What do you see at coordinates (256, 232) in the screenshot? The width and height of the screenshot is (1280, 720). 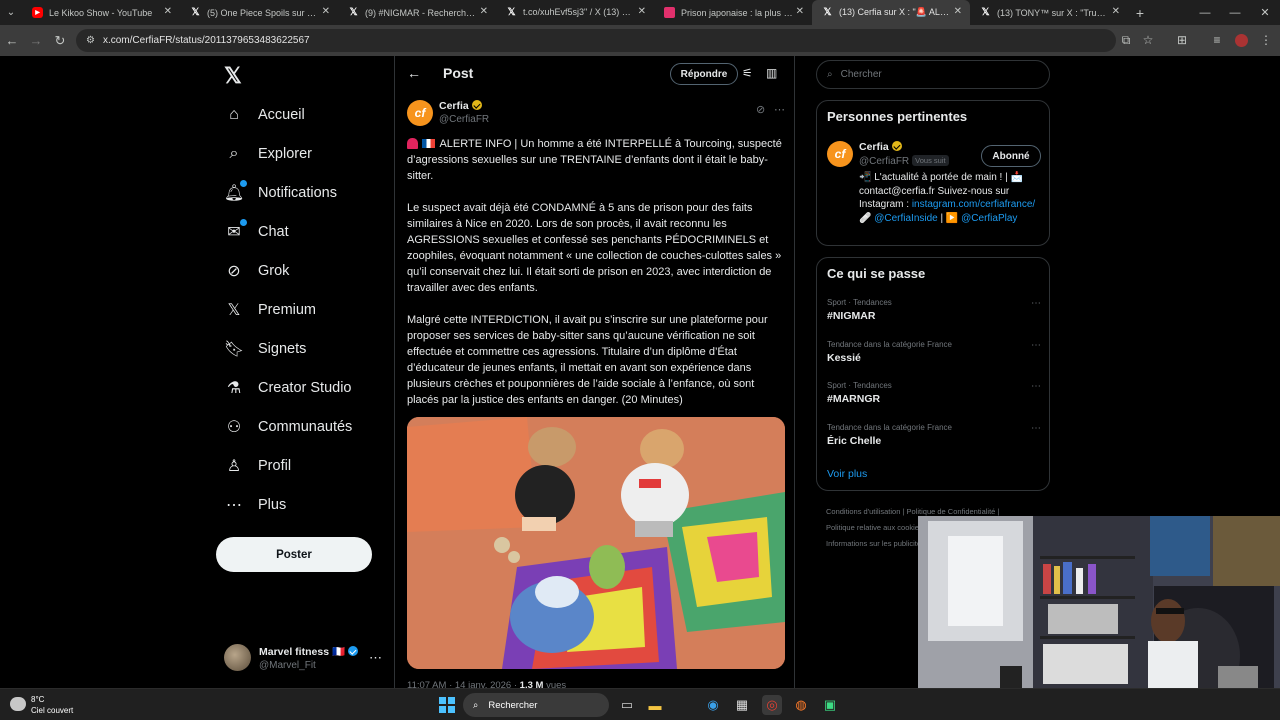 I see `sidebar-item-chat: ✉ Chat` at bounding box center [256, 232].